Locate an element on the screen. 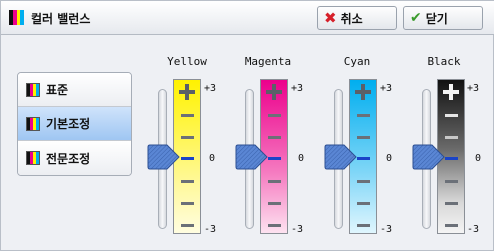  slider-knob-cyan is located at coordinates (341, 157).